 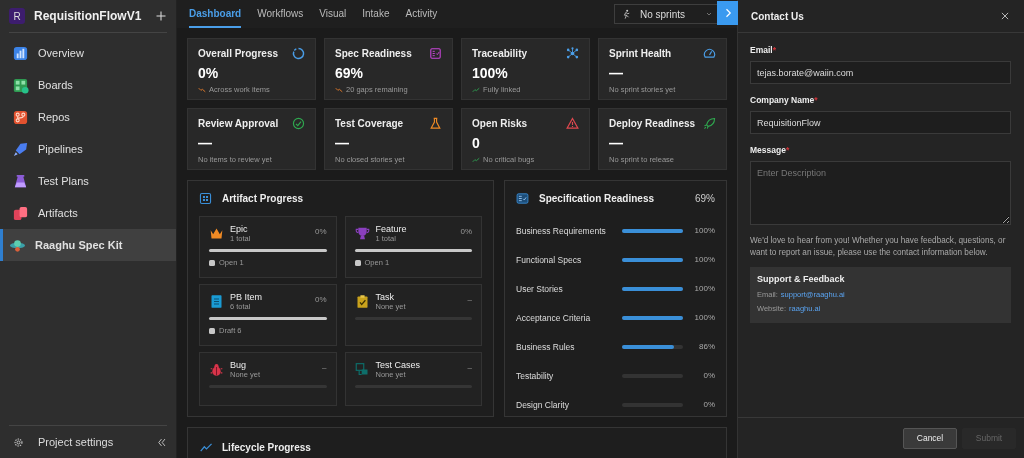 I want to click on card-title: Test Coverage, so click(x=369, y=123).